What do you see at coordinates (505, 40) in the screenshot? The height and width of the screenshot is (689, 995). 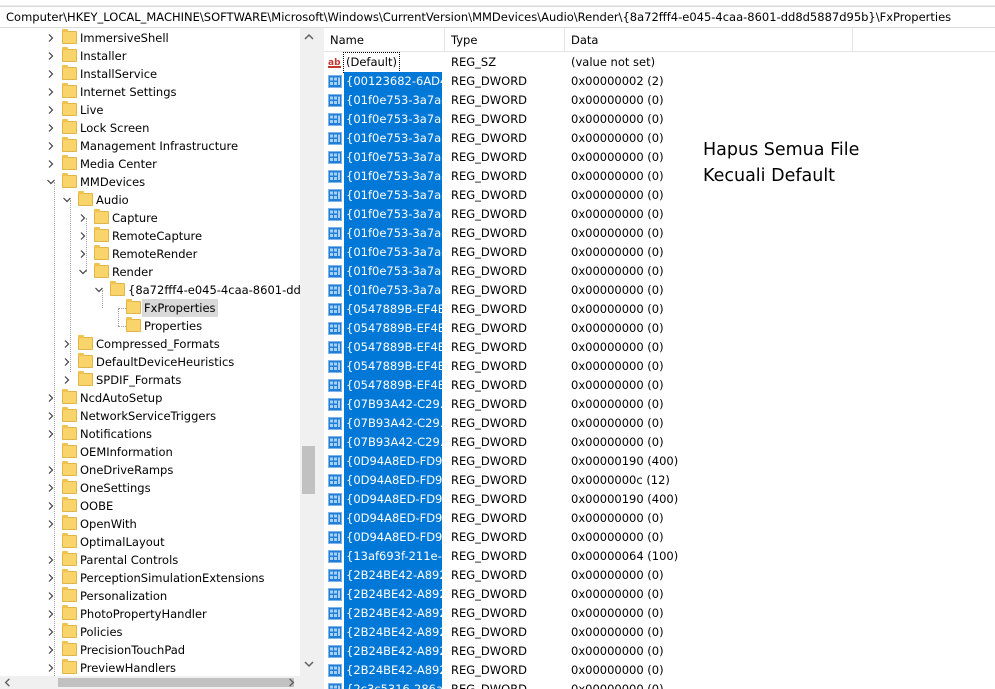 I see `column-header-type: Type` at bounding box center [505, 40].